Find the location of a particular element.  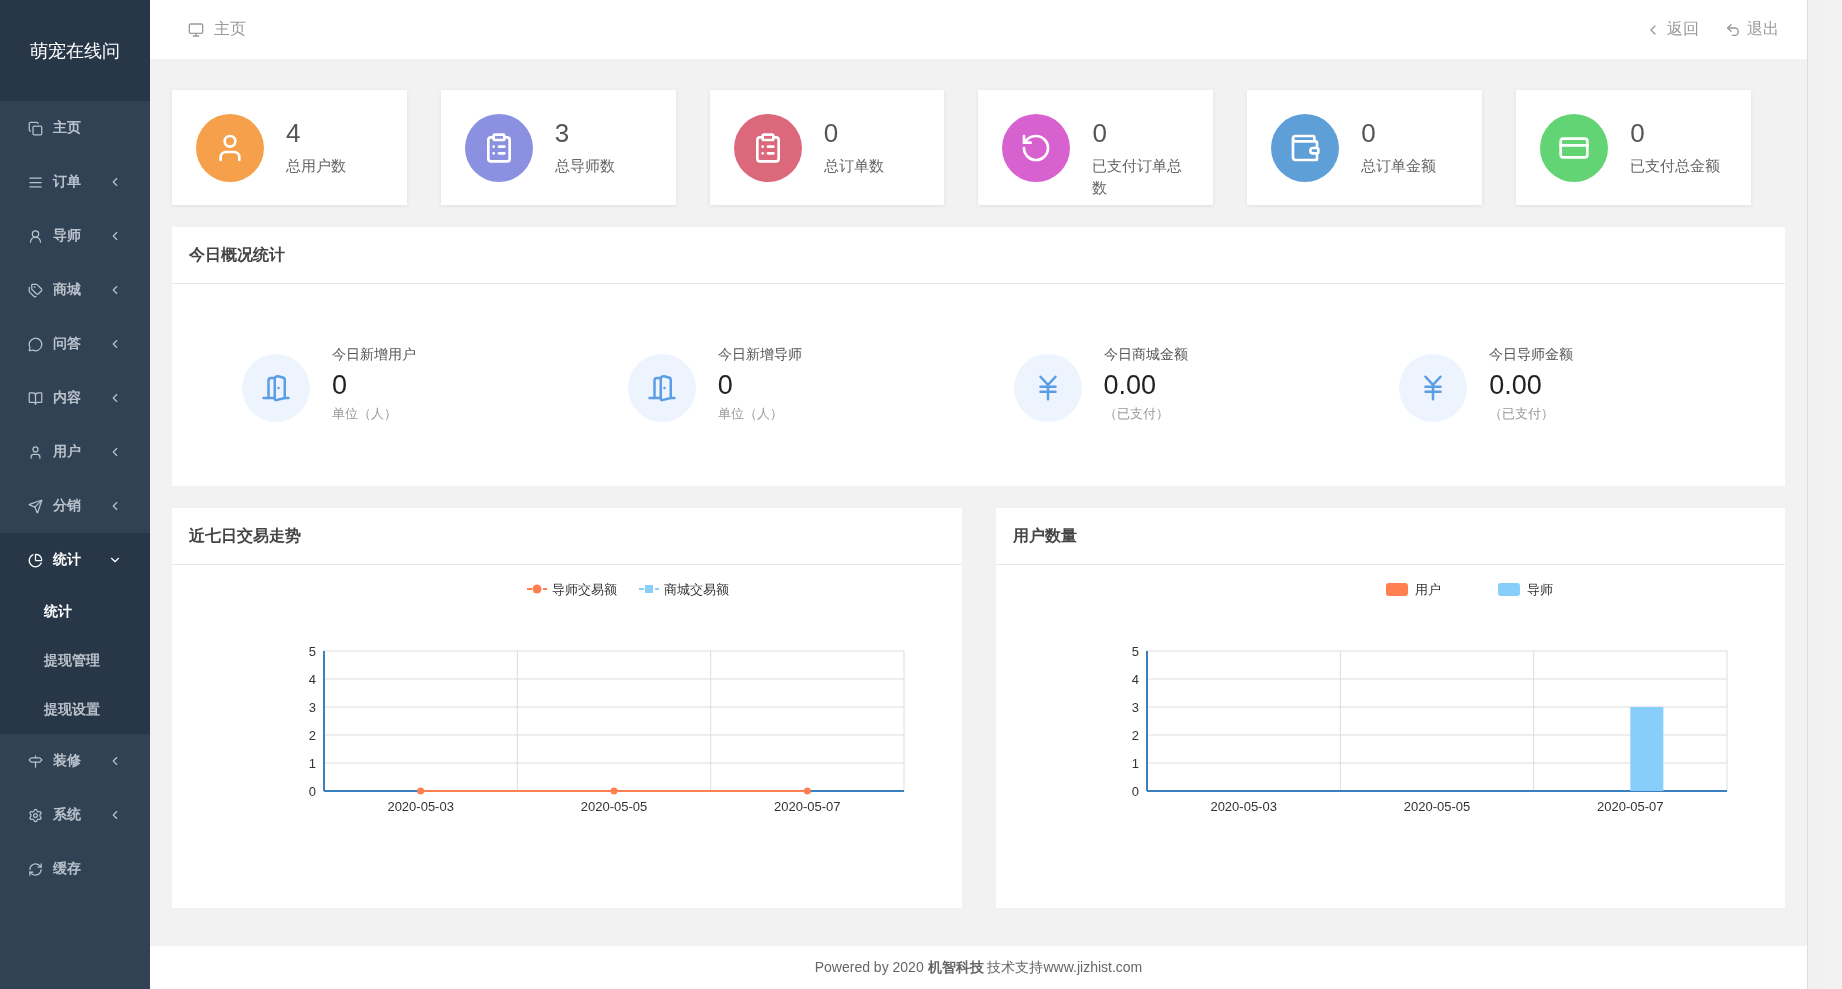

header-link: 返回 is located at coordinates (1672, 29).